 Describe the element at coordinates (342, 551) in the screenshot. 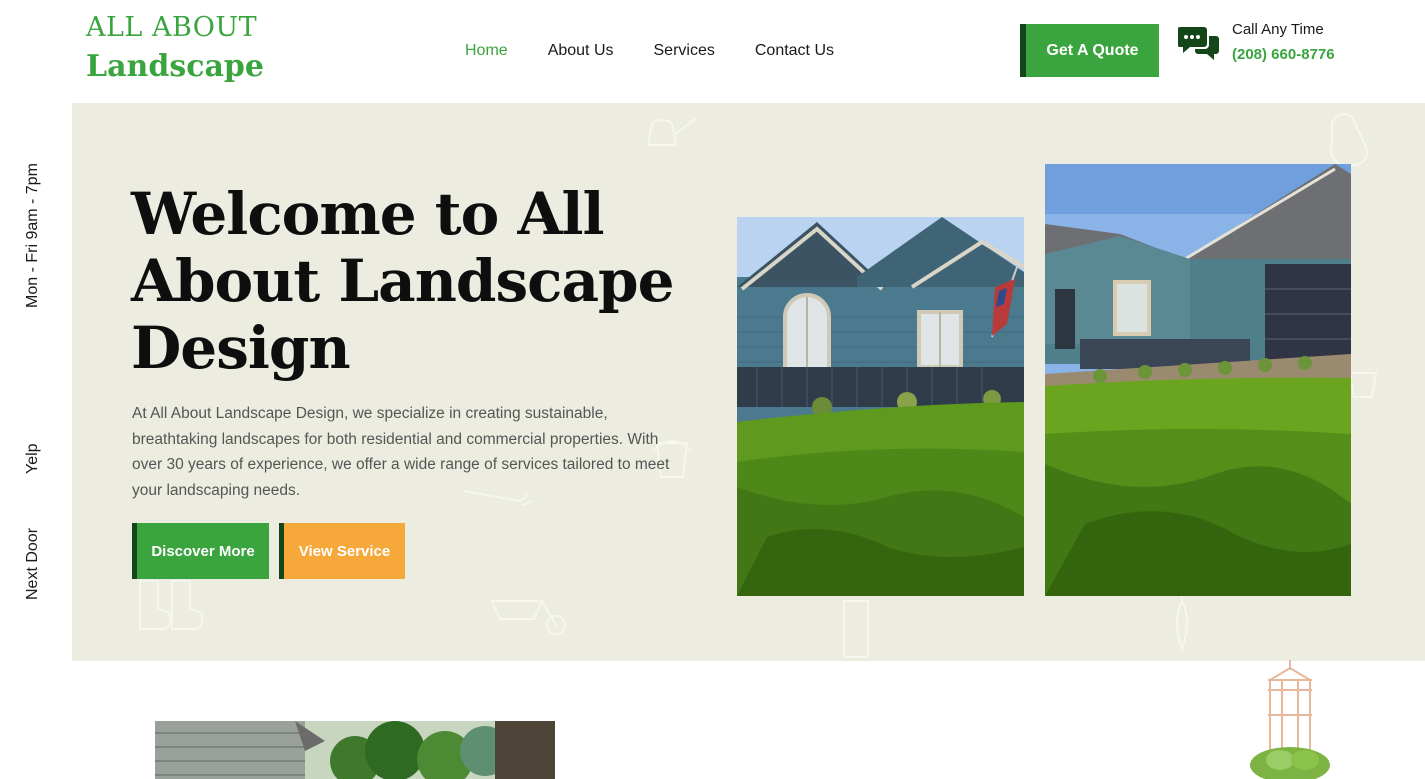

I see `view-service-button: View Service` at that location.